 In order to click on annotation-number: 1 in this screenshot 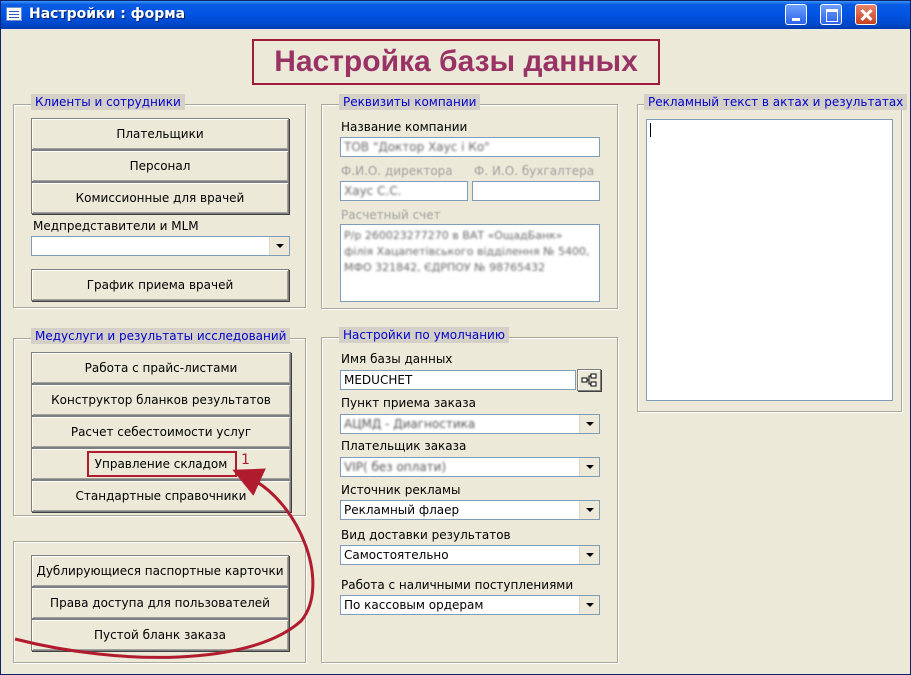, I will do `click(245, 460)`.